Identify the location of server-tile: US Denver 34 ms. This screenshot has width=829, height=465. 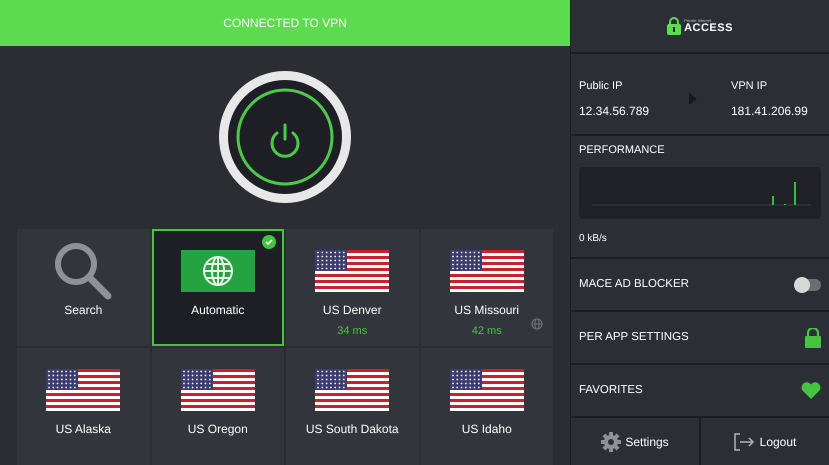
(352, 287).